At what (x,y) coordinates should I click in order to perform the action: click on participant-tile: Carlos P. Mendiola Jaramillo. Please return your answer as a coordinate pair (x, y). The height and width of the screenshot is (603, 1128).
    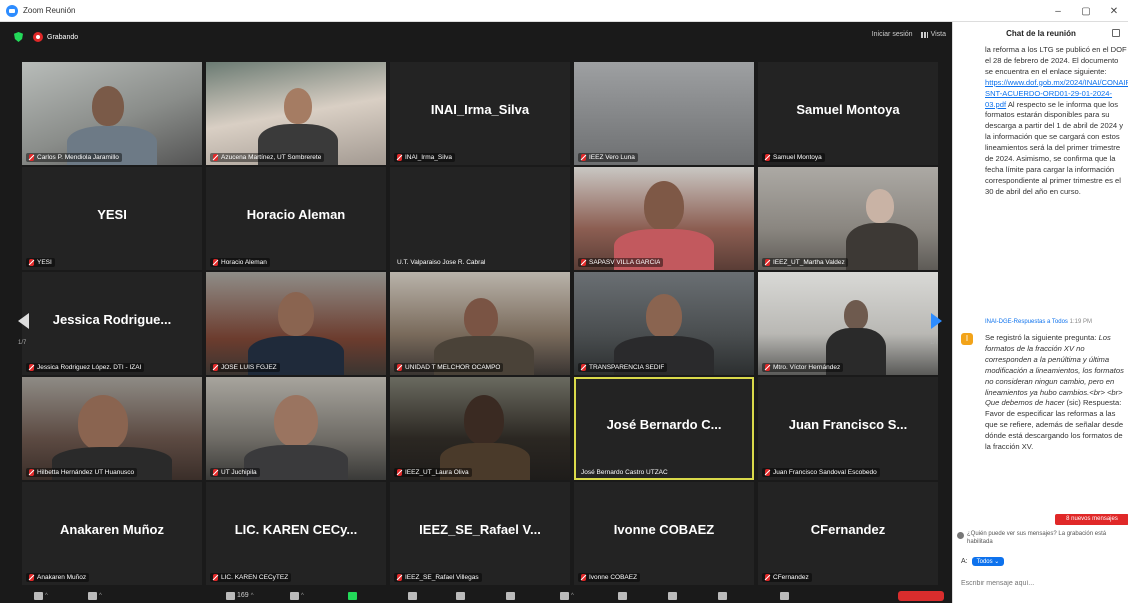
    Looking at the image, I should click on (112, 113).